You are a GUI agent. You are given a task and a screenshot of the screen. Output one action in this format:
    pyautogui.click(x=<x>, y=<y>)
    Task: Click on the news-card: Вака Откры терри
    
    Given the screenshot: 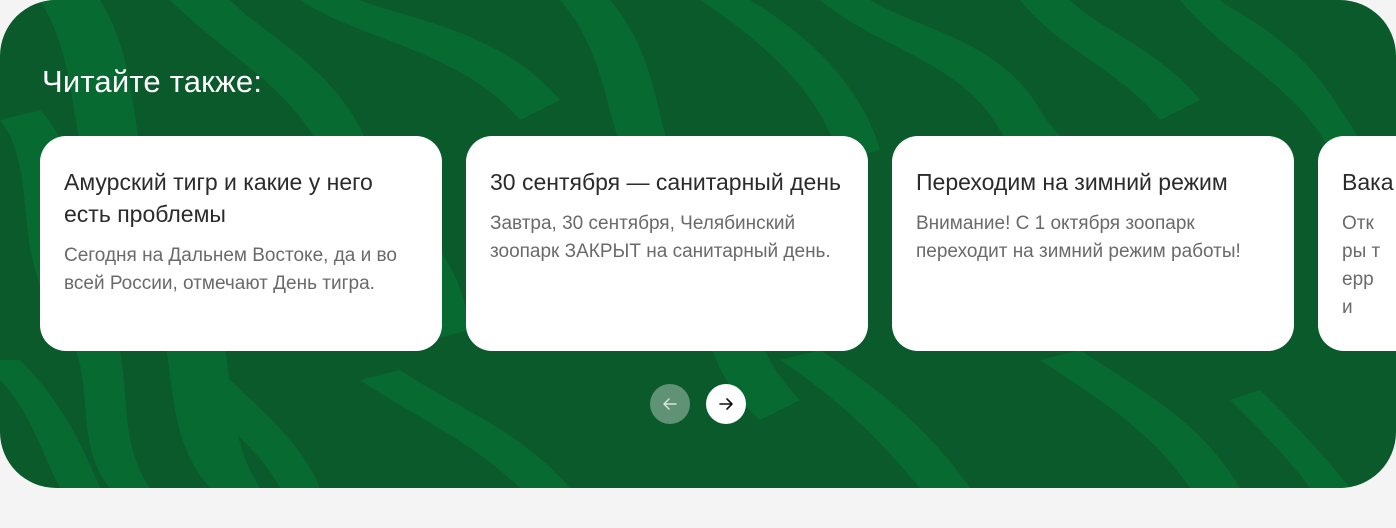 What is the action you would take?
    pyautogui.click(x=1357, y=243)
    